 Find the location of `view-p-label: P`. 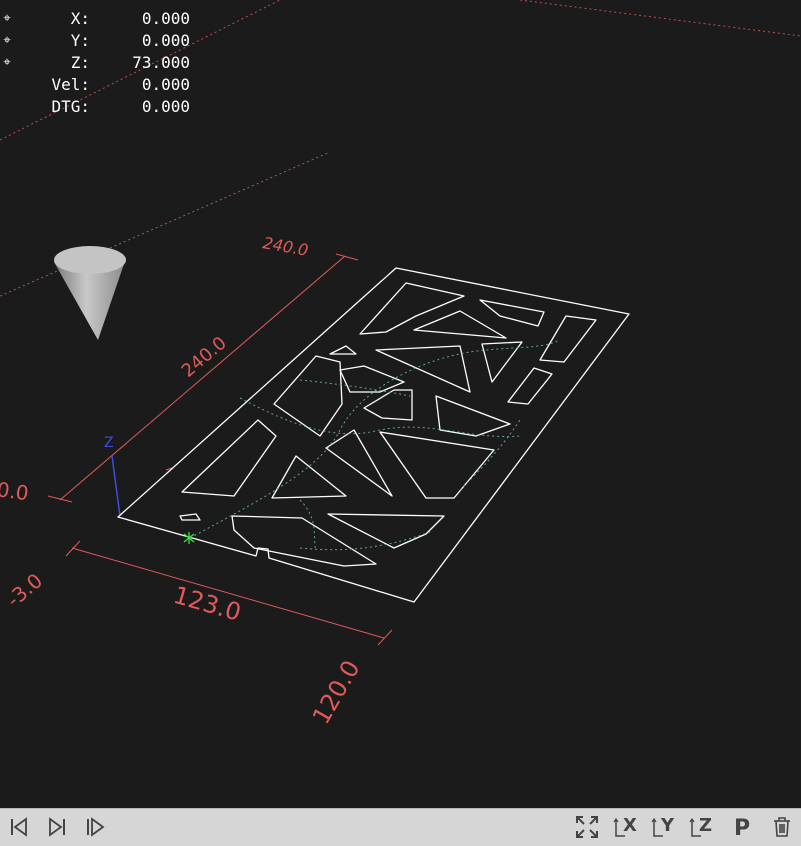

view-p-label: P is located at coordinates (742, 828).